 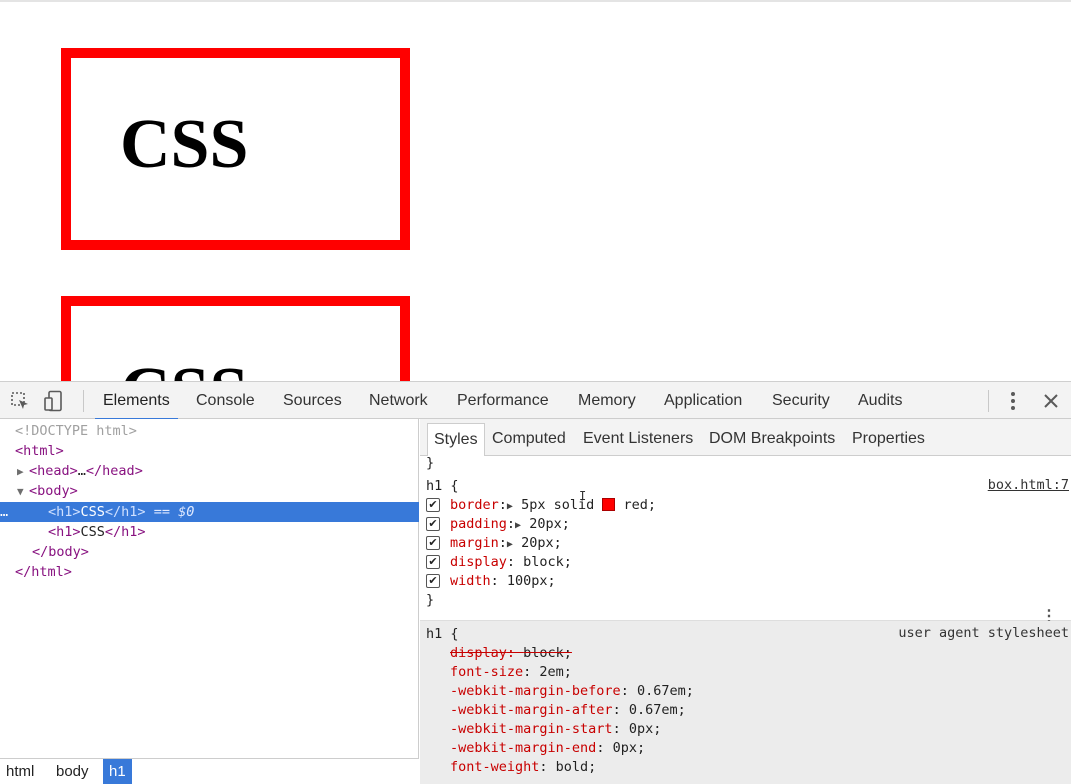 What do you see at coordinates (53, 491) in the screenshot?
I see `tag-text: <body>` at bounding box center [53, 491].